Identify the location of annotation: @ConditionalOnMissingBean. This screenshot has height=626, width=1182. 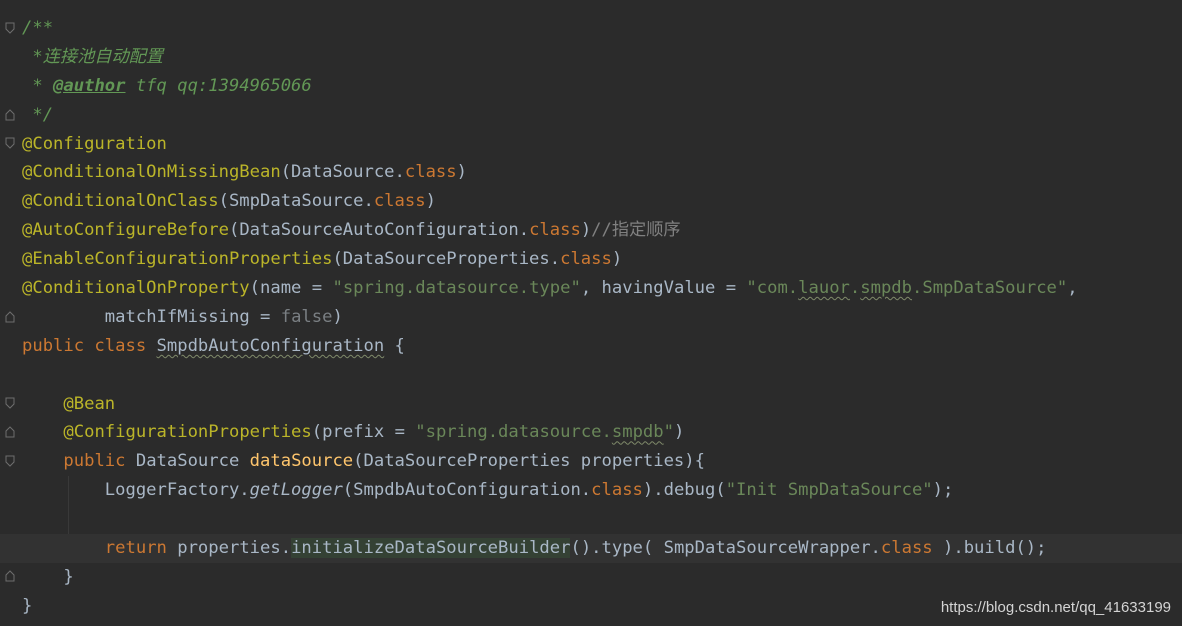
(151, 172).